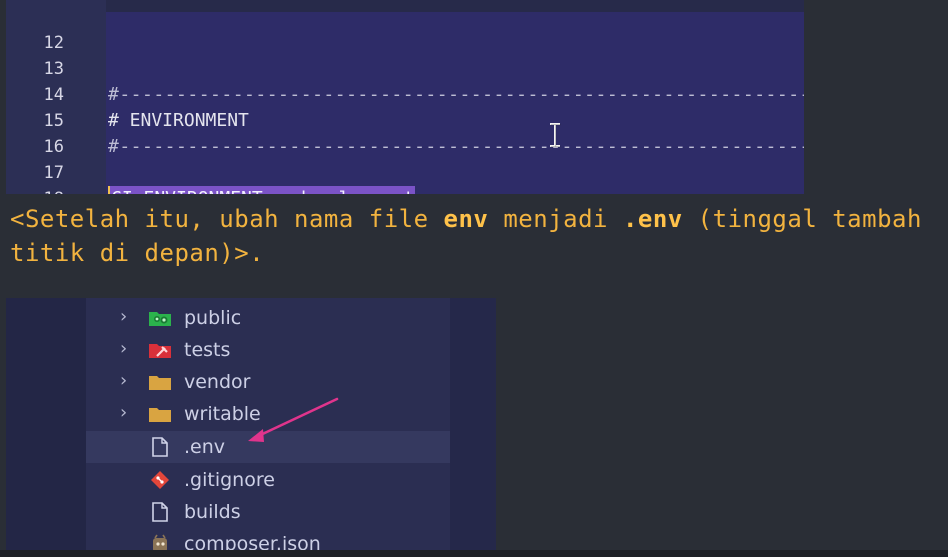  Describe the element at coordinates (46, 424) in the screenshot. I see `activity-rail` at that location.